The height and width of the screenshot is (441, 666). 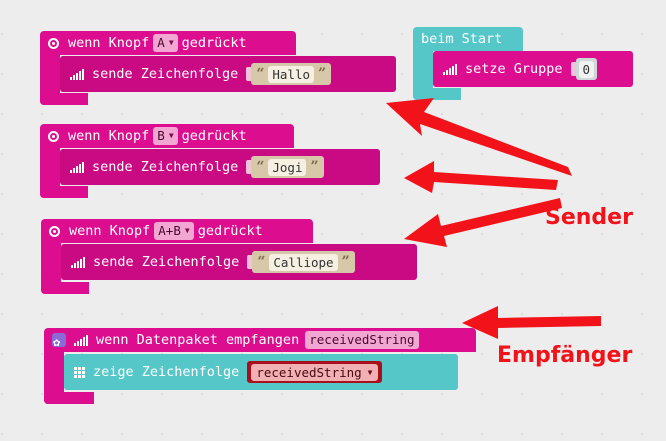 What do you see at coordinates (481, 177) in the screenshot?
I see `arrow-to-jogi` at bounding box center [481, 177].